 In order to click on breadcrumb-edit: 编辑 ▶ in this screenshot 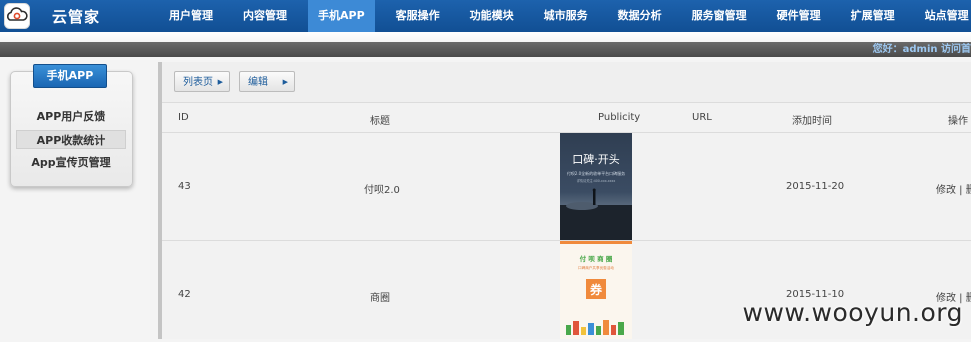, I will do `click(267, 81)`.